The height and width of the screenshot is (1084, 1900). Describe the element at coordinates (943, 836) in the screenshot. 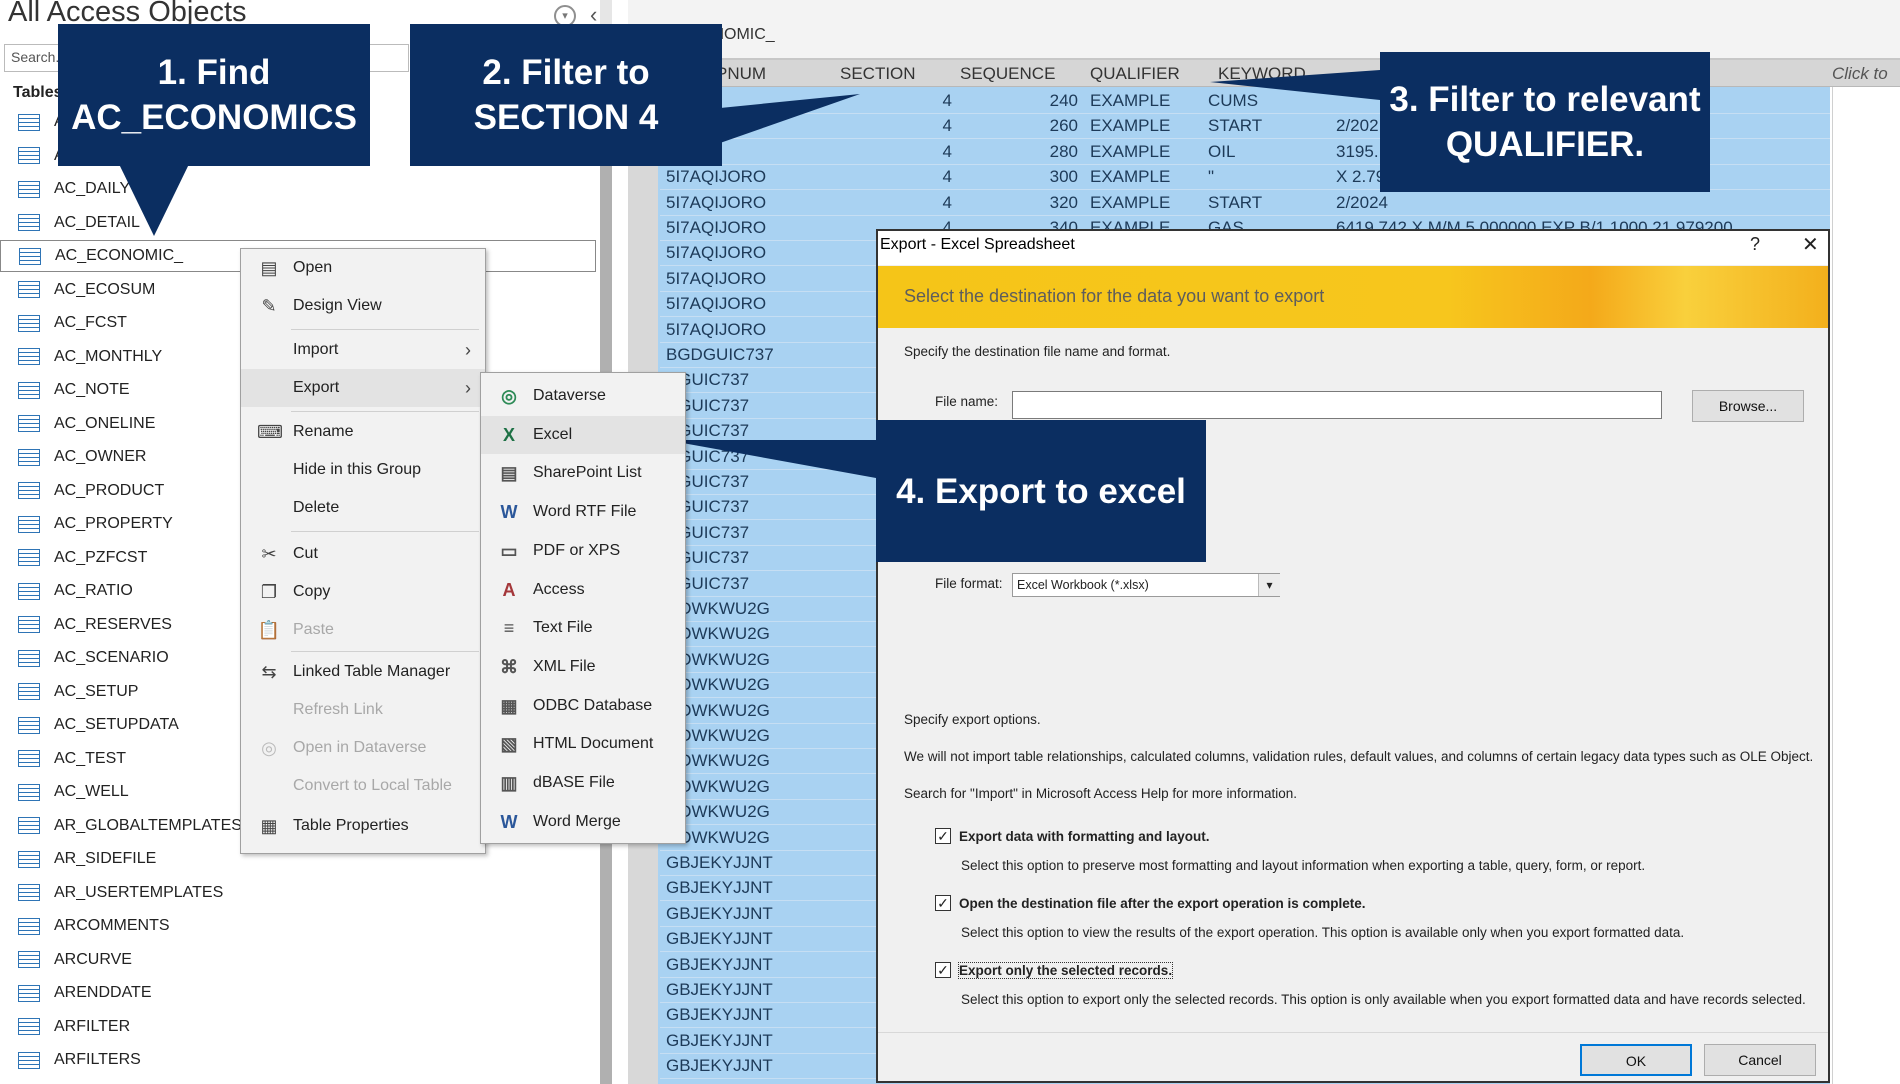

I see `option-1-checkbox: ✓` at that location.